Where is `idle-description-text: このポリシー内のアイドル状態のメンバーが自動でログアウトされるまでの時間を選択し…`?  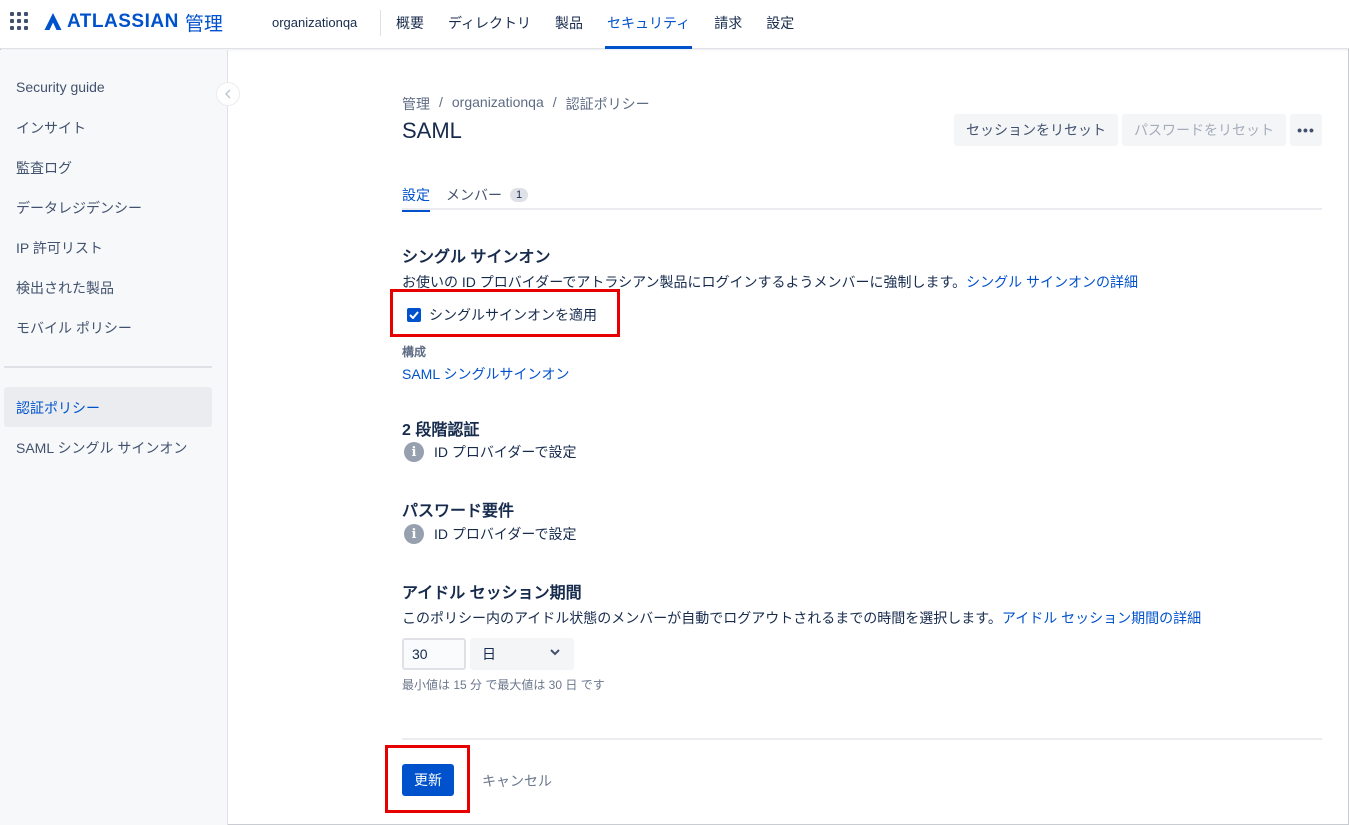
idle-description-text: このポリシー内のアイドル状態のメンバーが自動でログアウトされるまでの時間を選択し… is located at coordinates (702, 618).